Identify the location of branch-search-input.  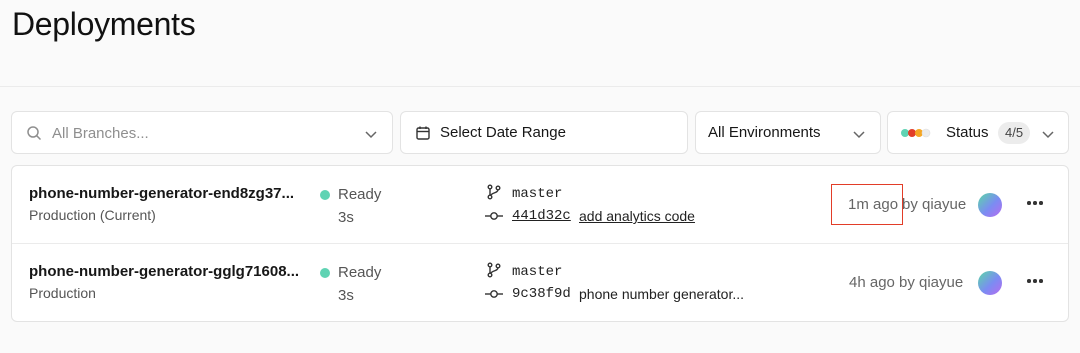
(202, 133).